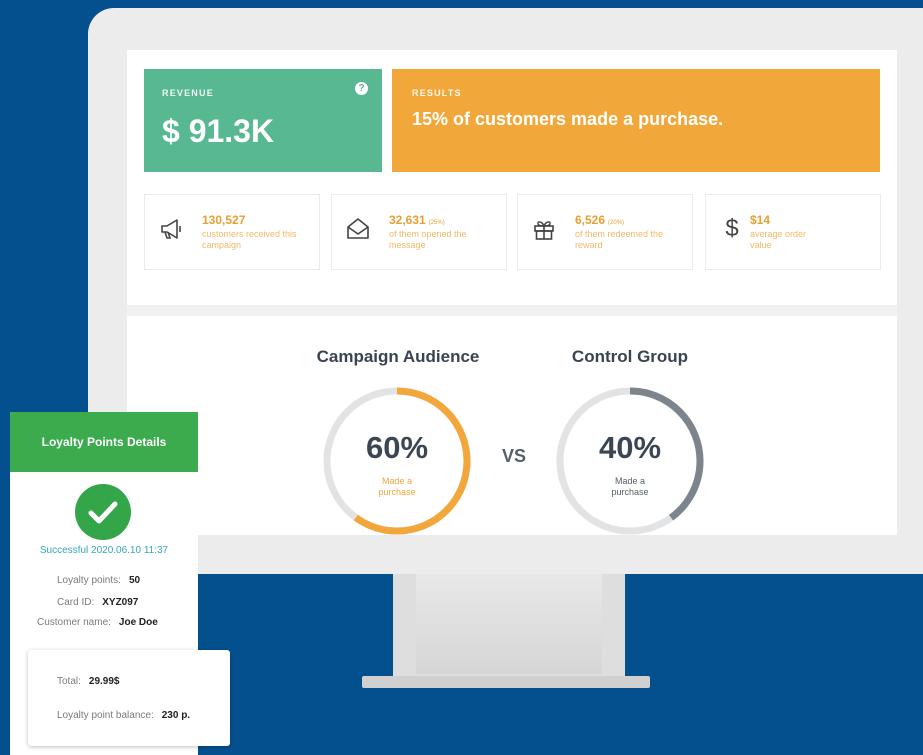 The width and height of the screenshot is (923, 755). I want to click on monitor-base, so click(506, 682).